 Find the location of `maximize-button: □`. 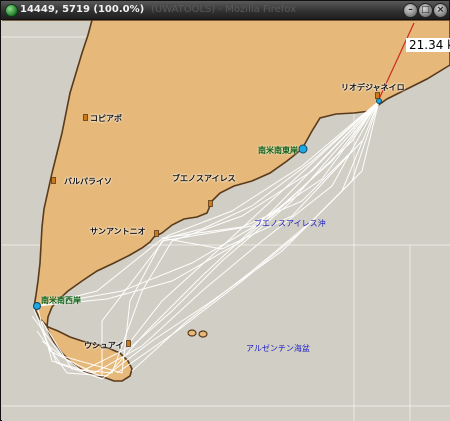

maximize-button: □ is located at coordinates (425, 10).